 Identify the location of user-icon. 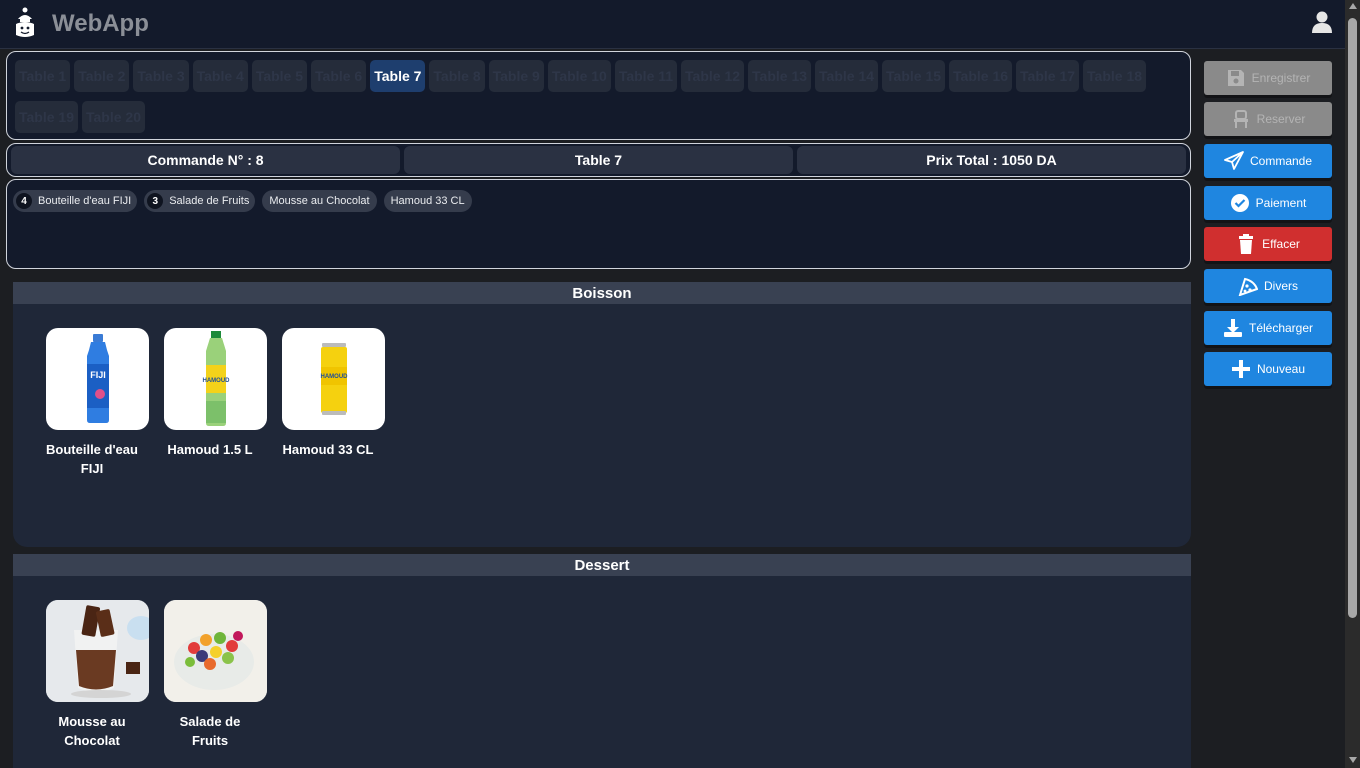
(1322, 22).